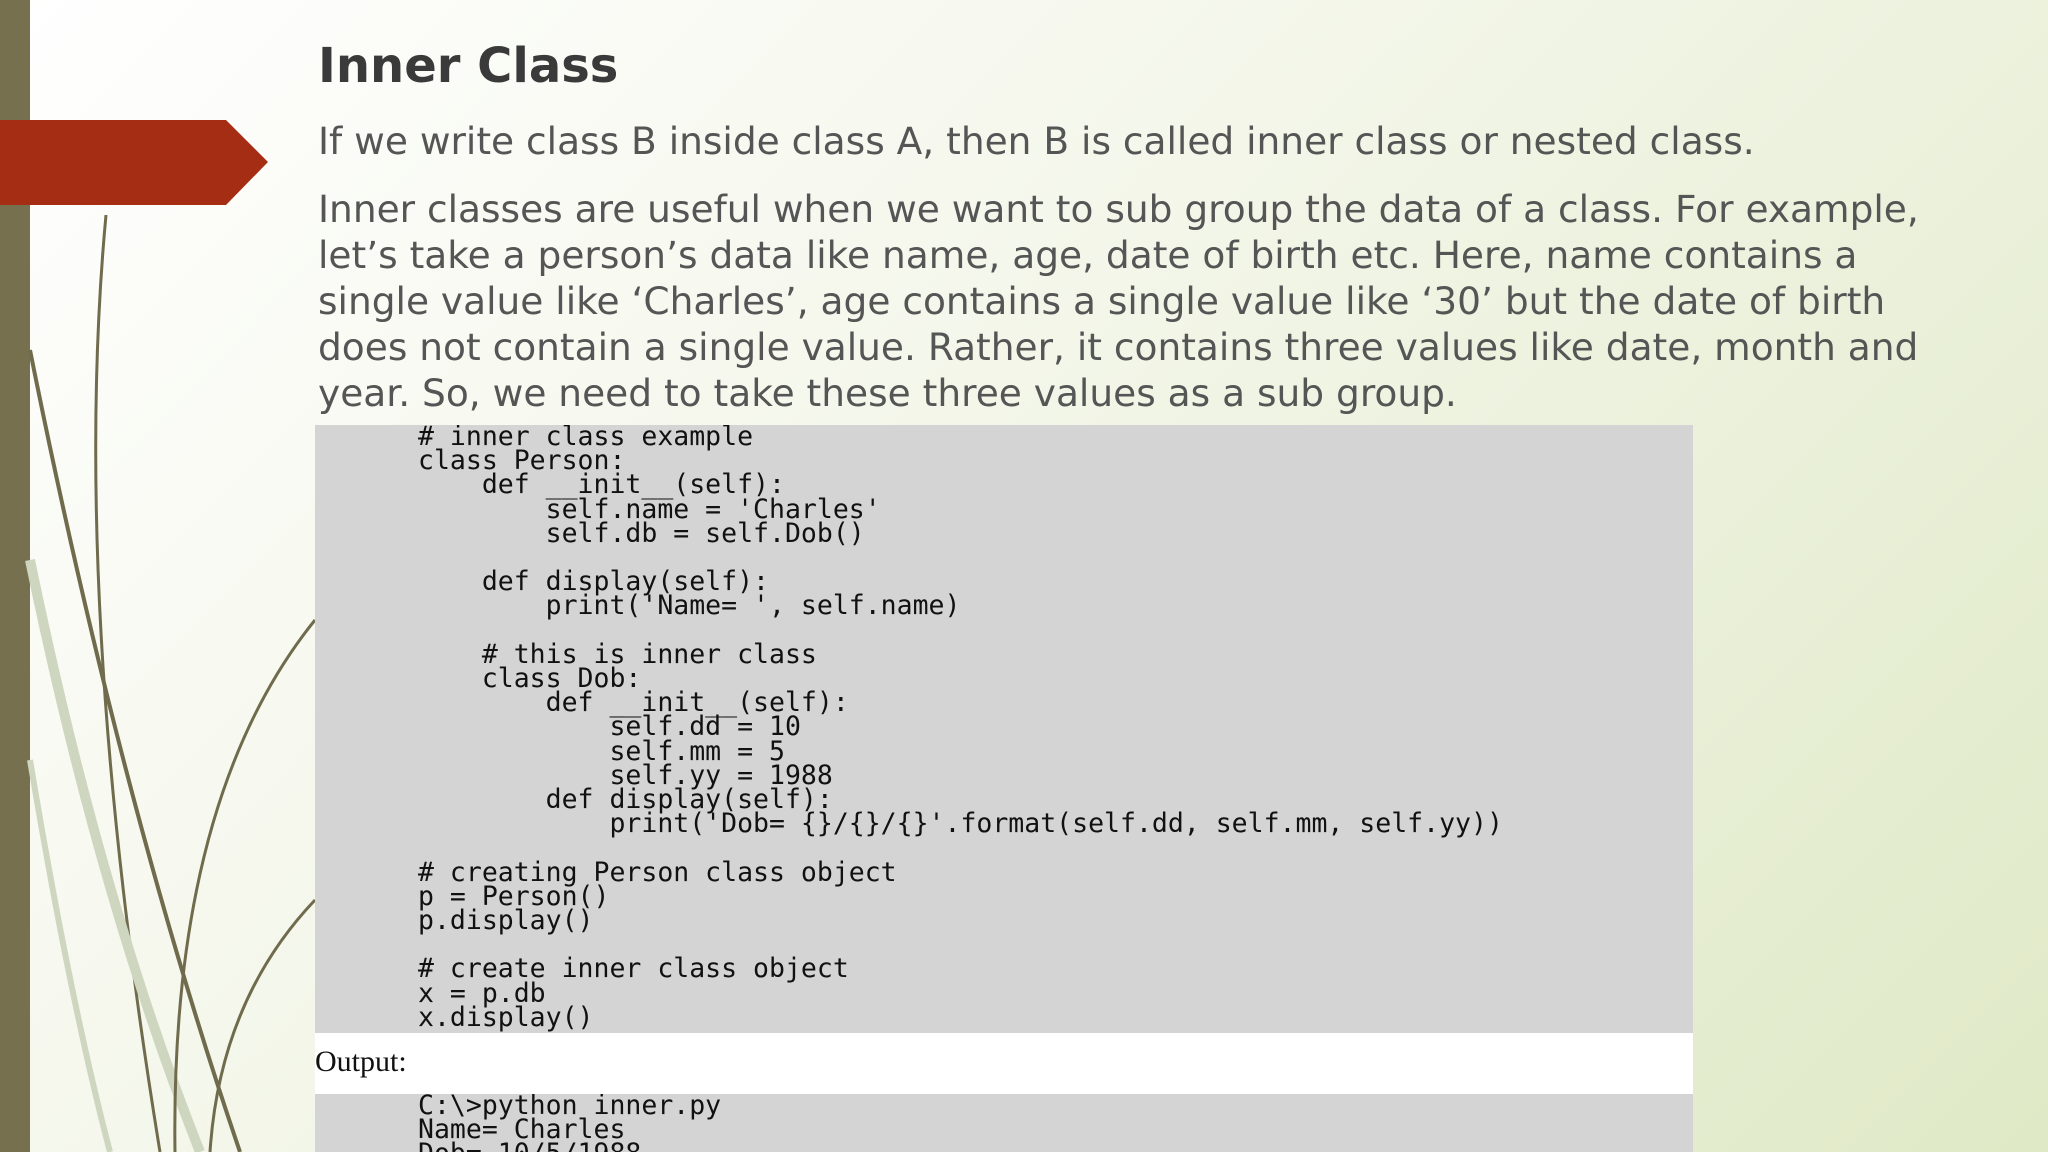  What do you see at coordinates (361, 1061) in the screenshot?
I see `output-label: Output:` at bounding box center [361, 1061].